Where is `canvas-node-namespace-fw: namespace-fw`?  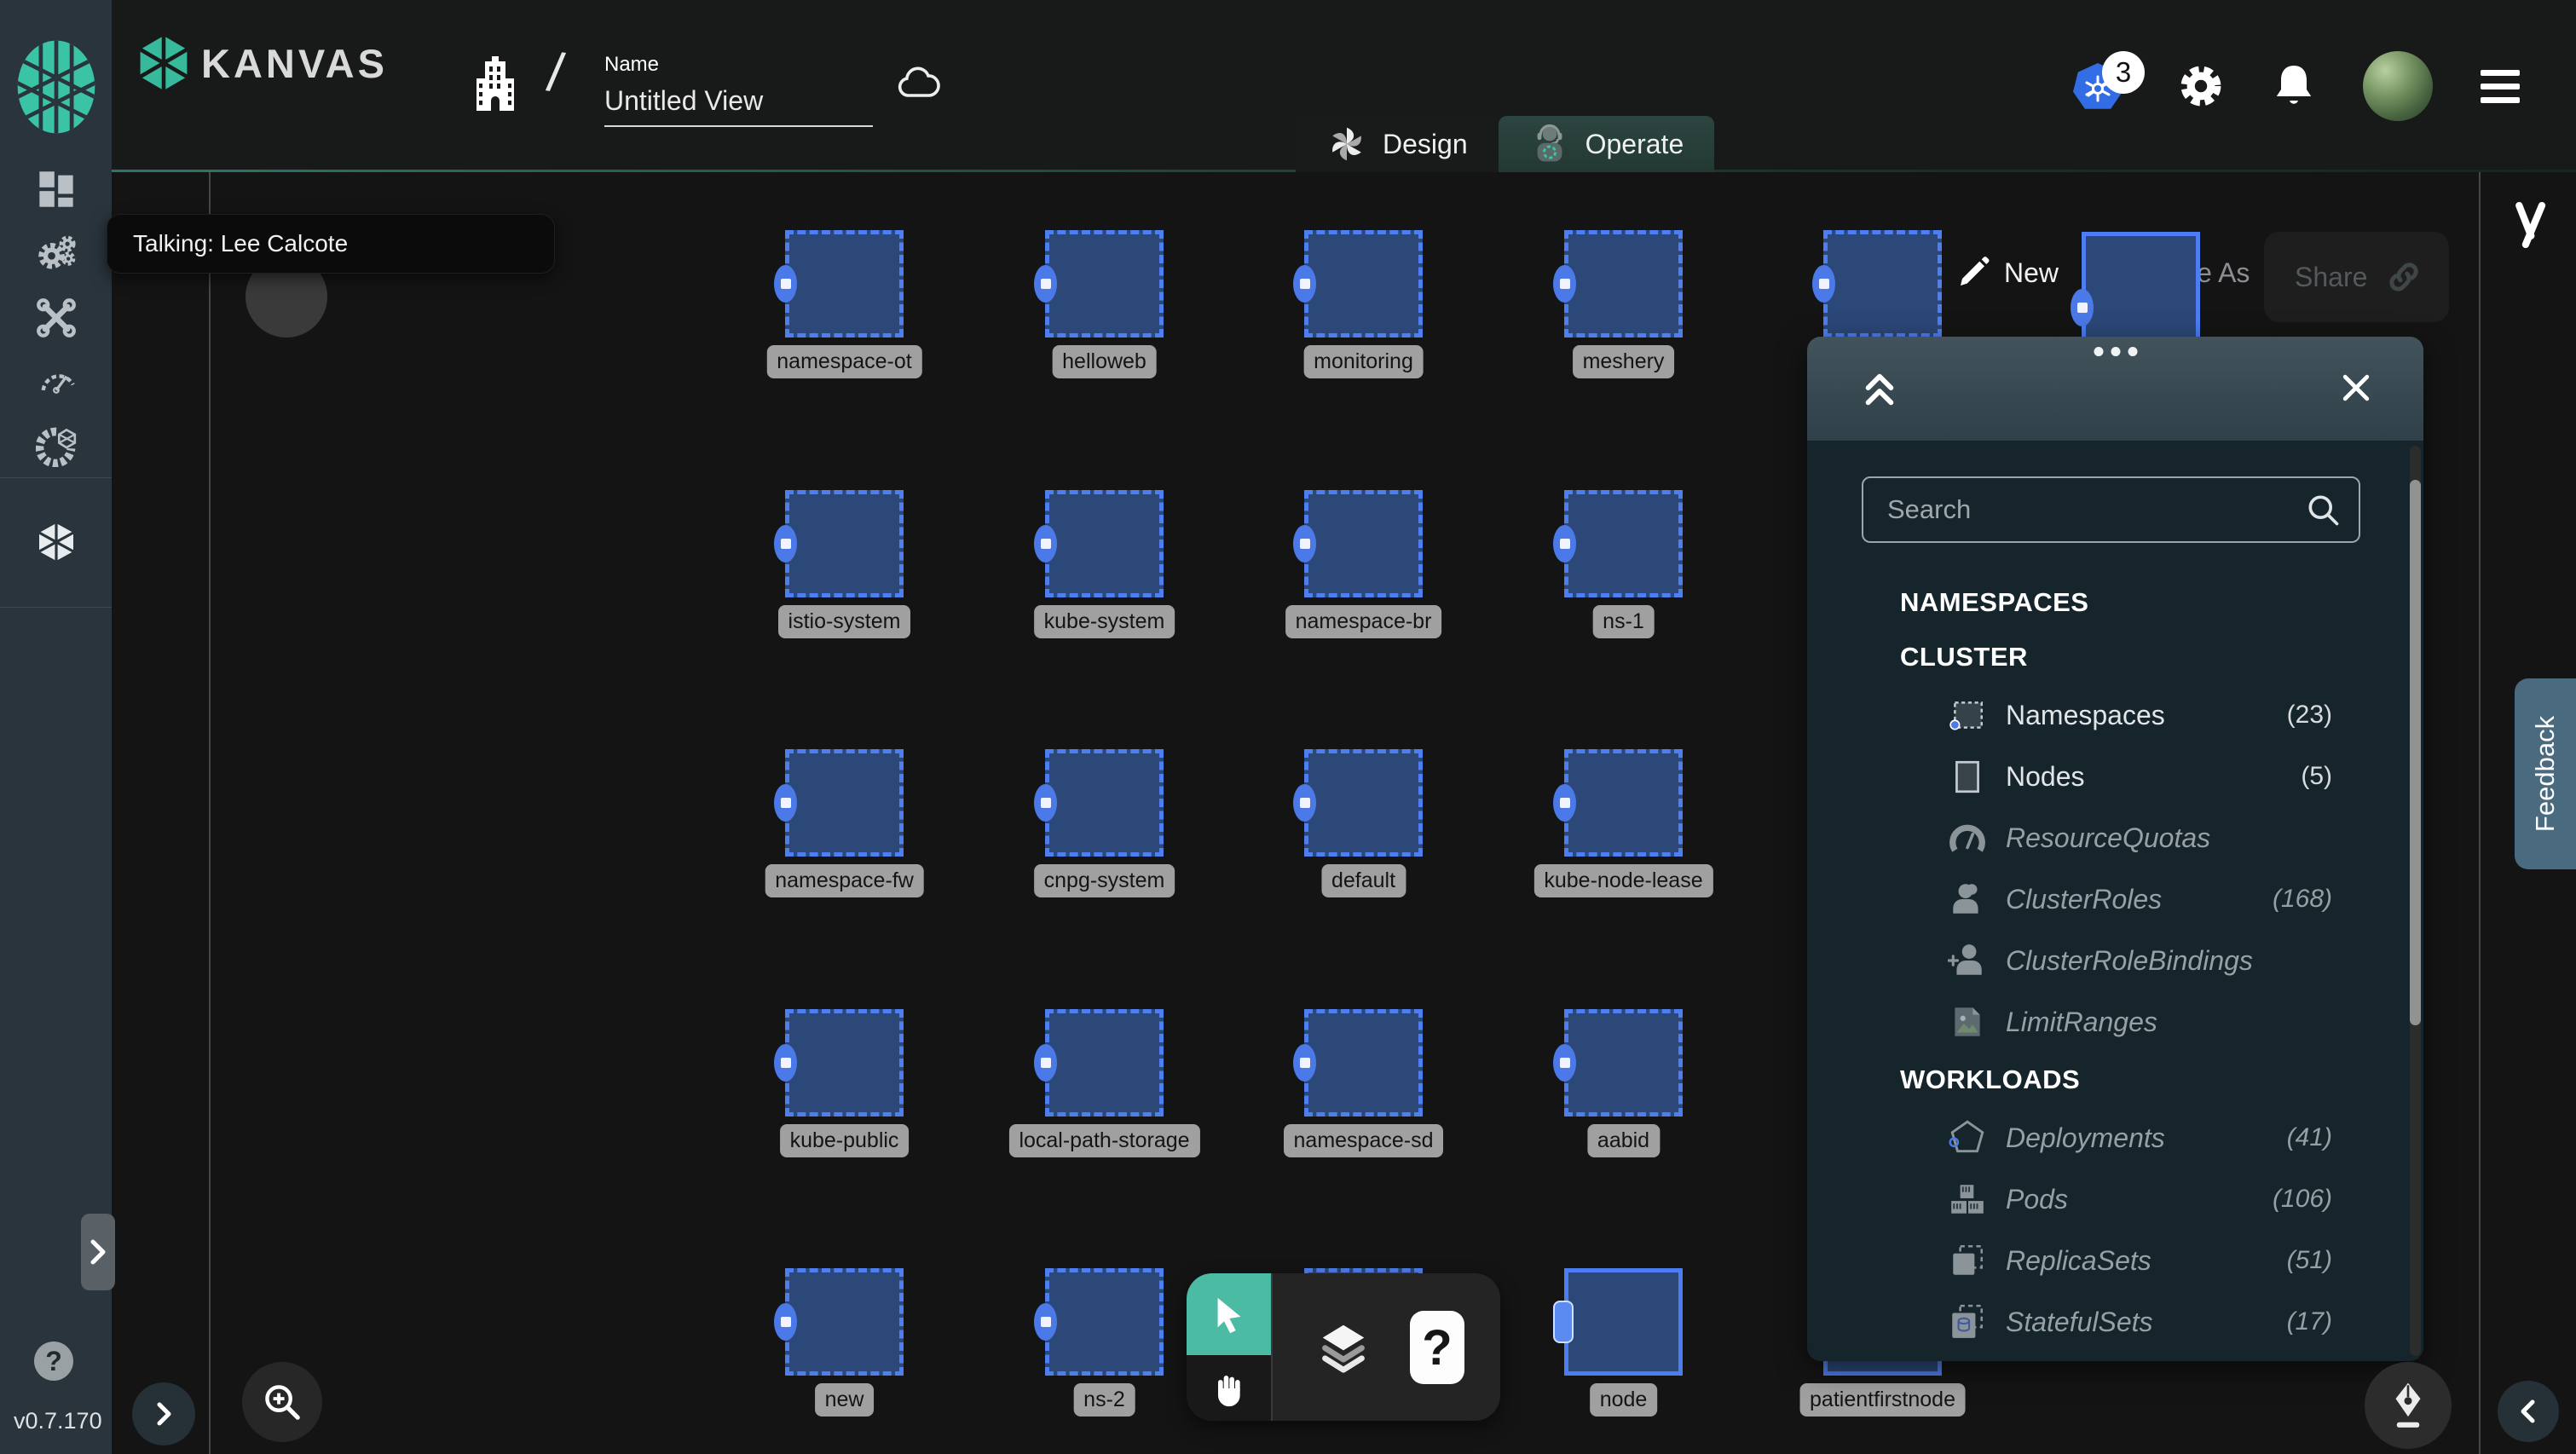 canvas-node-namespace-fw: namespace-fw is located at coordinates (844, 823).